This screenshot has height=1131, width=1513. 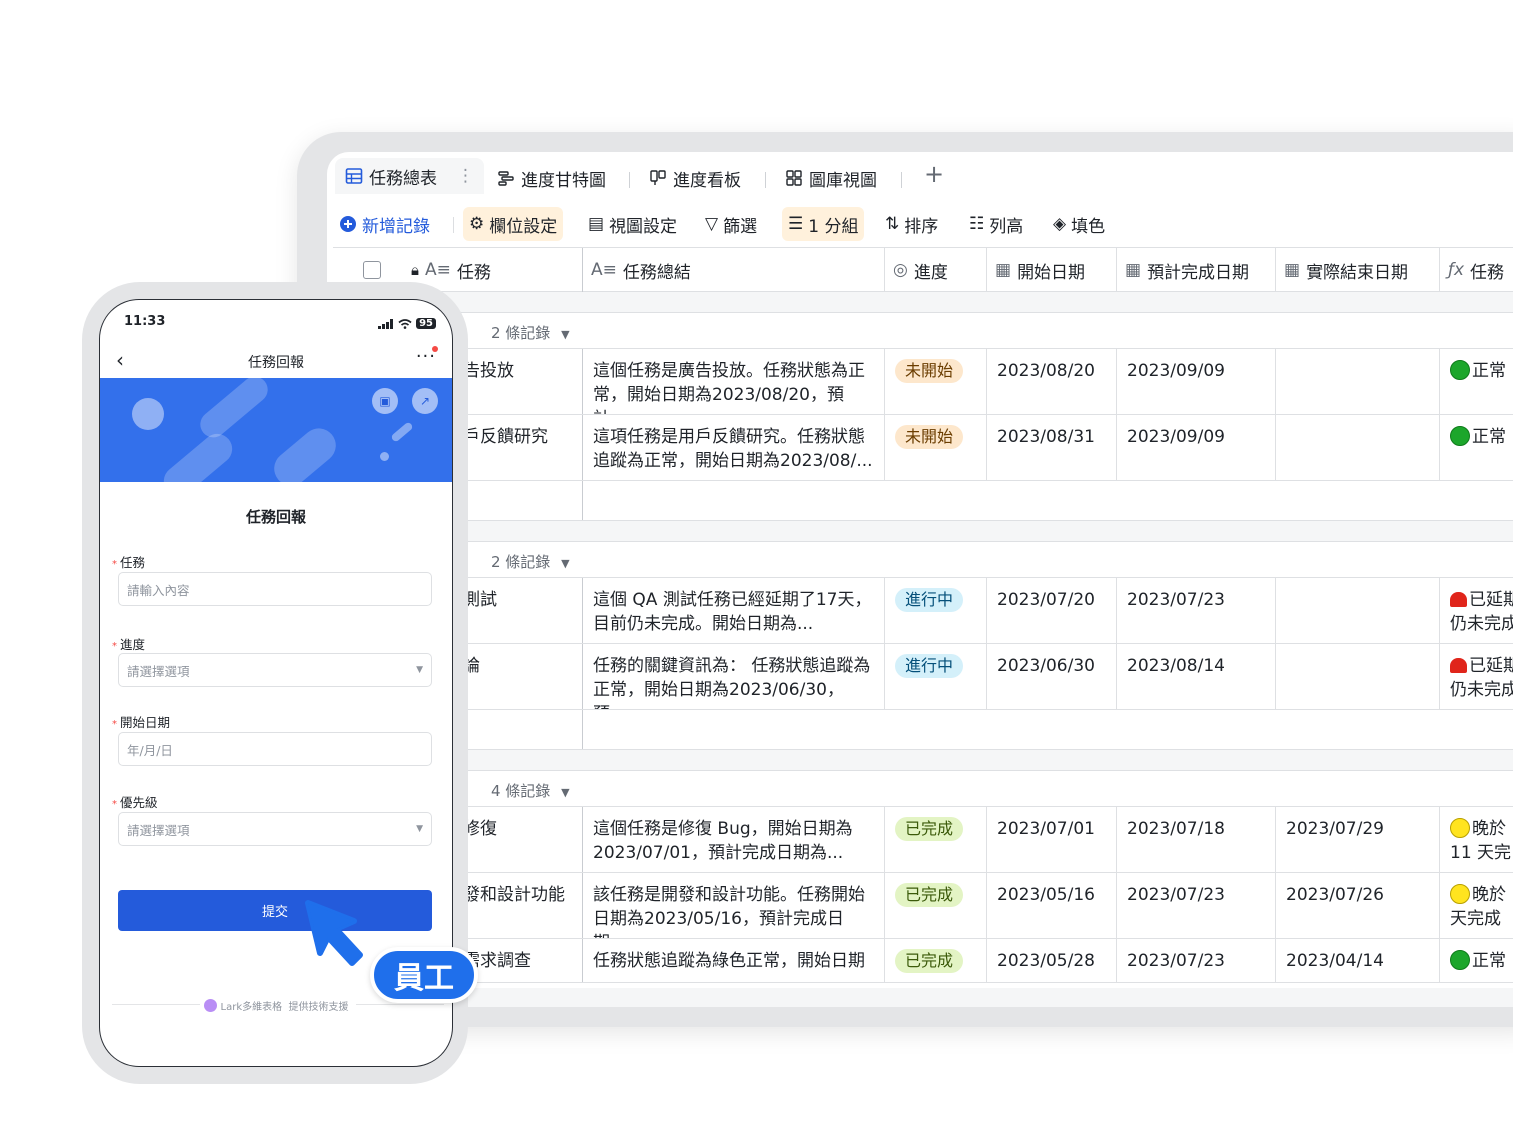 What do you see at coordinates (1133, 270) in the screenshot?
I see `calendar-icon: ▦` at bounding box center [1133, 270].